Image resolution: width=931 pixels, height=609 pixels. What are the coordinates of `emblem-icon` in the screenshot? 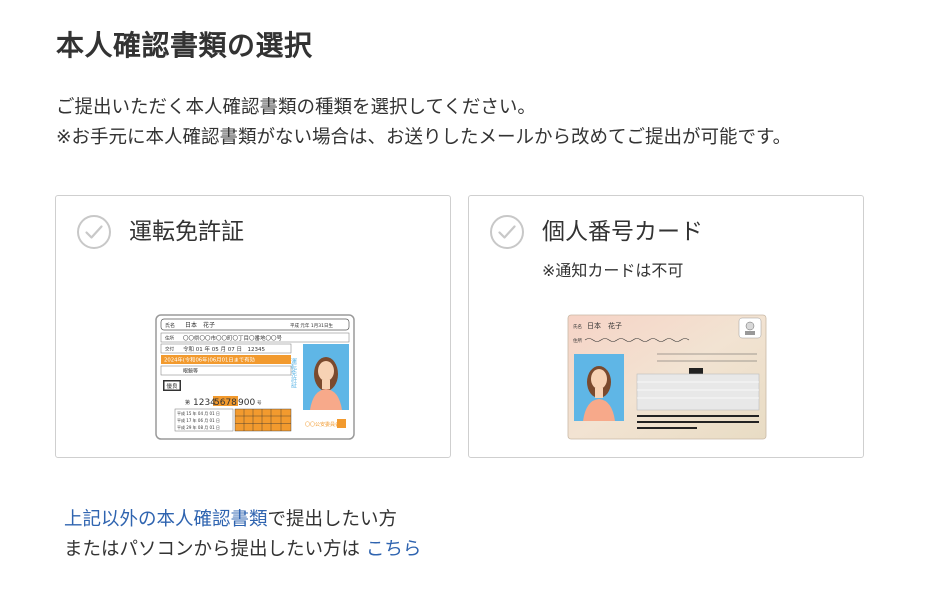 It's located at (750, 328).